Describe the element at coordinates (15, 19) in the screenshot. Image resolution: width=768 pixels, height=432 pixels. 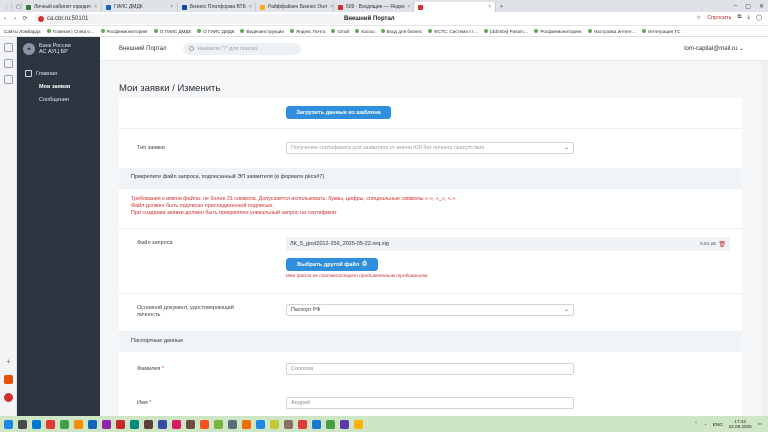
I see `forward-icon: ›` at that location.